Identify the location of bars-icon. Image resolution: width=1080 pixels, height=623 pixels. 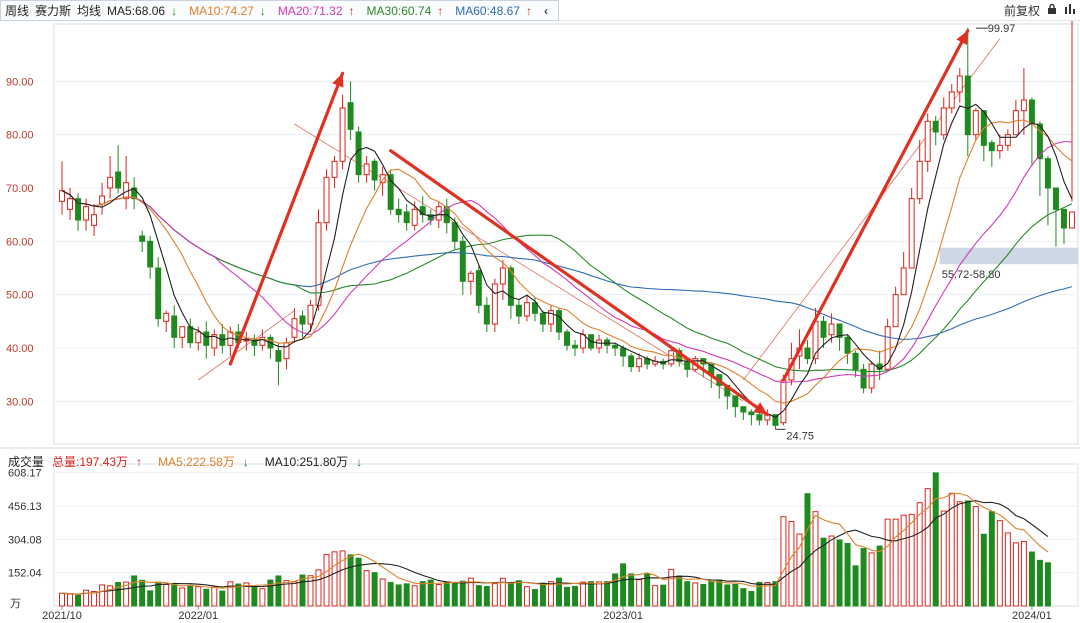
(1070, 10).